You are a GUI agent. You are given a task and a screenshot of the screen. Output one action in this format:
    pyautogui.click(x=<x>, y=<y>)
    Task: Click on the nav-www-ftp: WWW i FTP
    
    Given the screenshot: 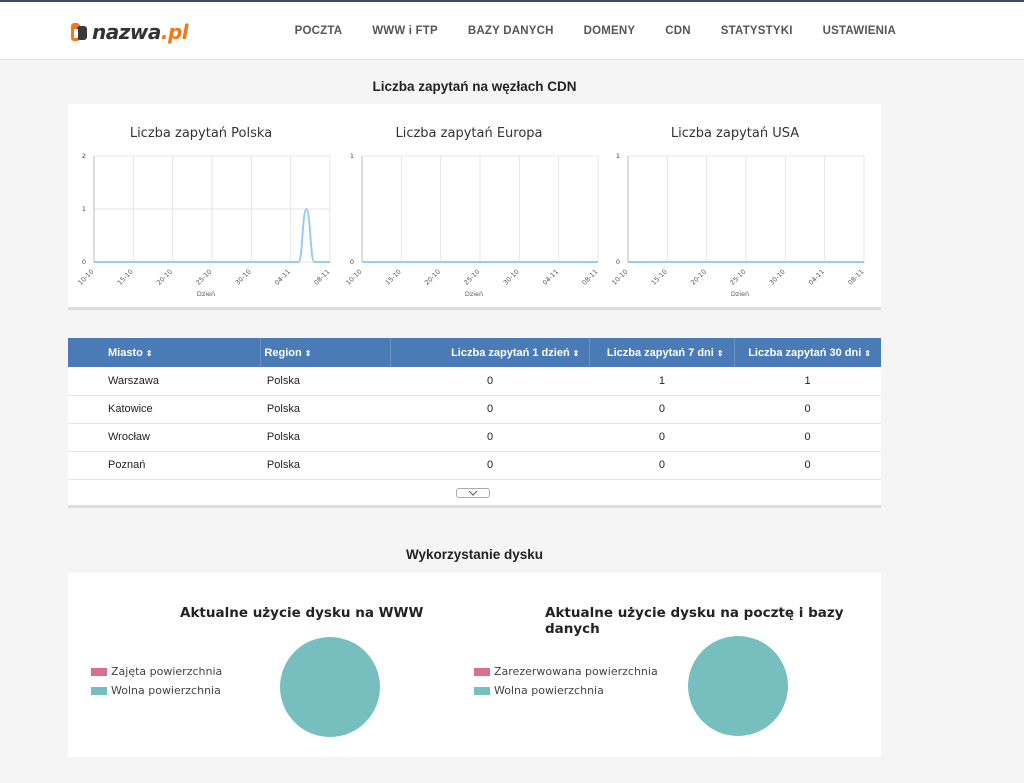 What is the action you would take?
    pyautogui.click(x=405, y=31)
    